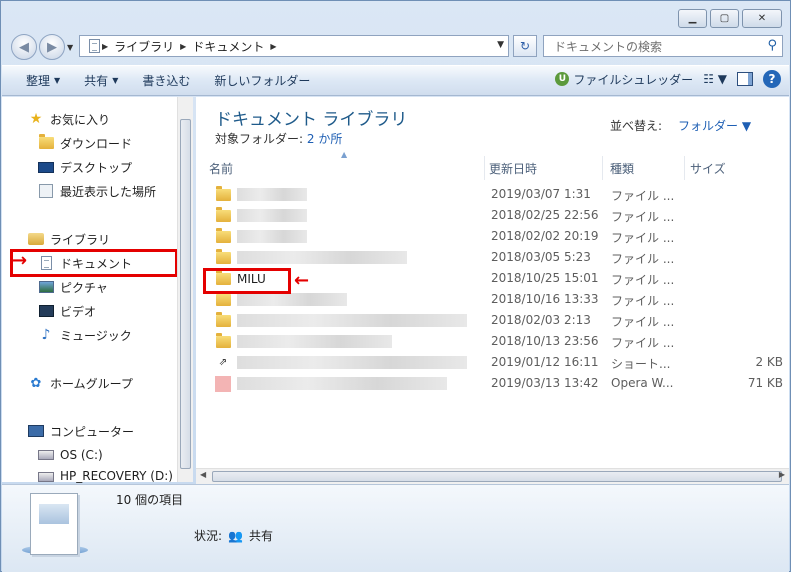  Describe the element at coordinates (116, 476) in the screenshot. I see `nav-label: HP_RECOVERY (D:)` at that location.